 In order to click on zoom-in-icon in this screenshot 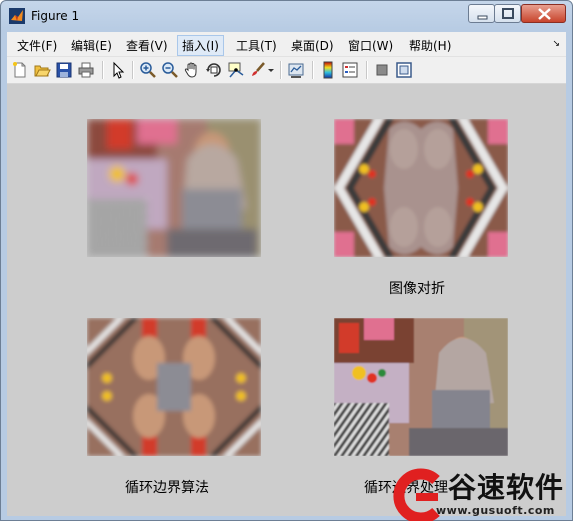, I will do `click(148, 70)`.